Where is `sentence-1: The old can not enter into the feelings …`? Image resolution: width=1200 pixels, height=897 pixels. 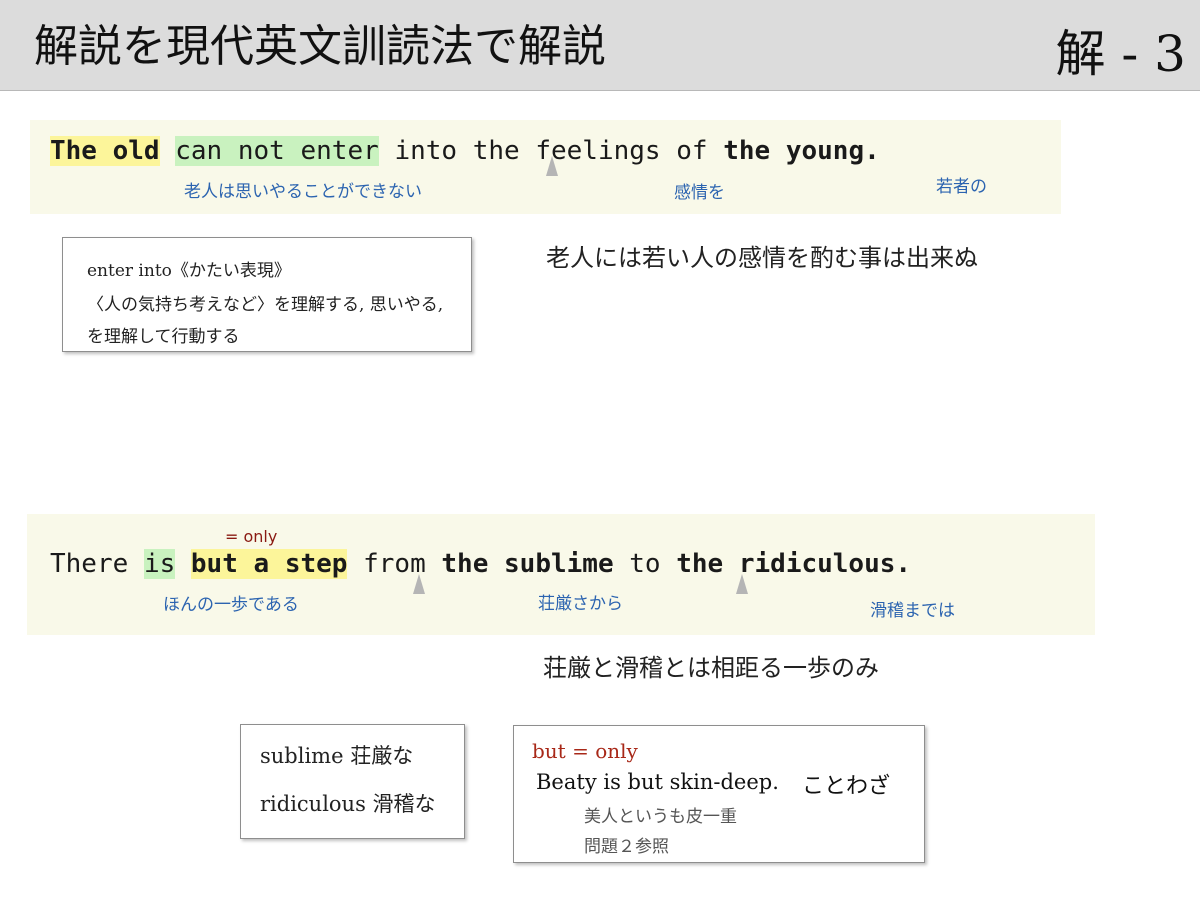
sentence-1: The old can not enter into the feelings … is located at coordinates (465, 151).